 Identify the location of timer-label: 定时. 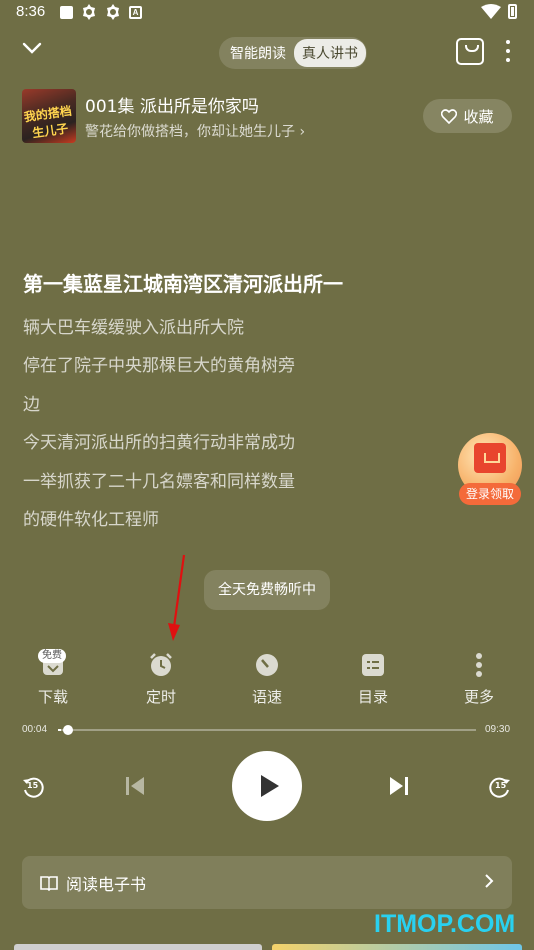
(160, 697).